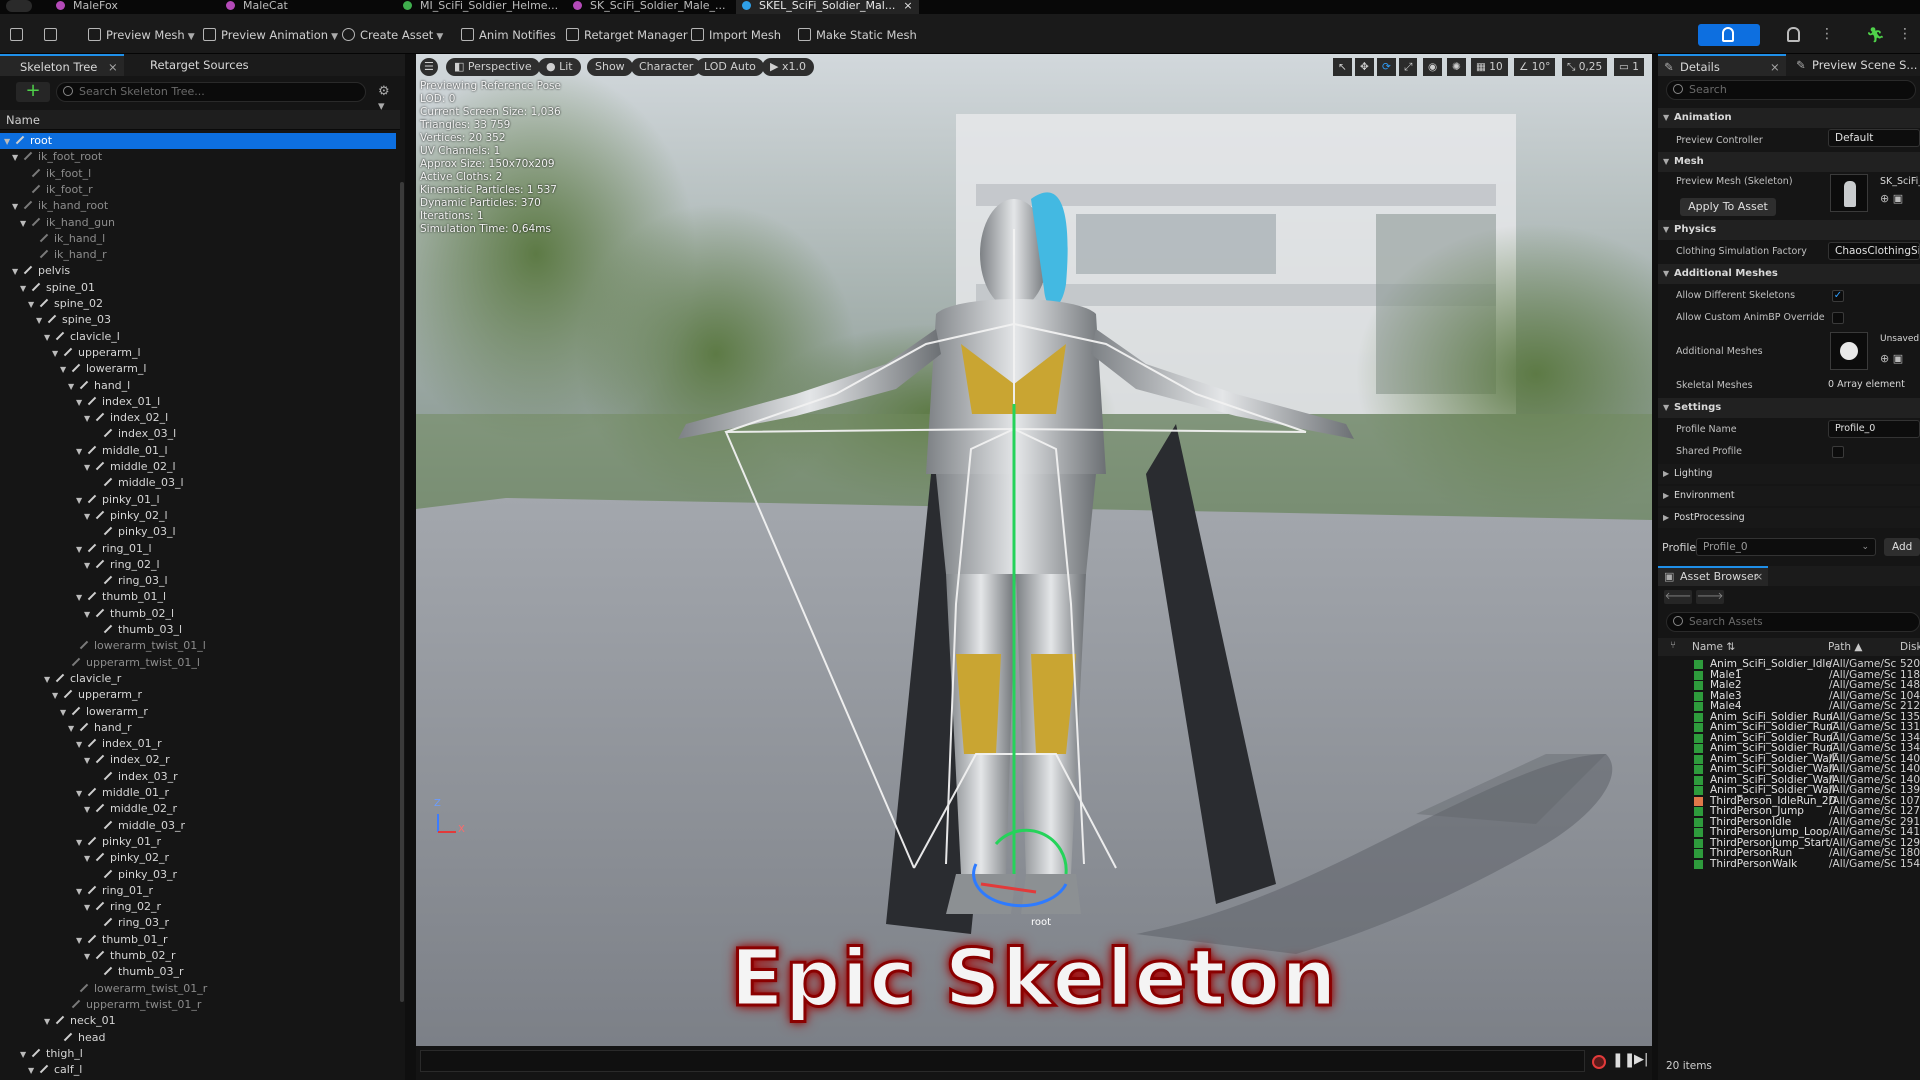  What do you see at coordinates (1729, 35) in the screenshot?
I see `skeleton-mode-button` at bounding box center [1729, 35].